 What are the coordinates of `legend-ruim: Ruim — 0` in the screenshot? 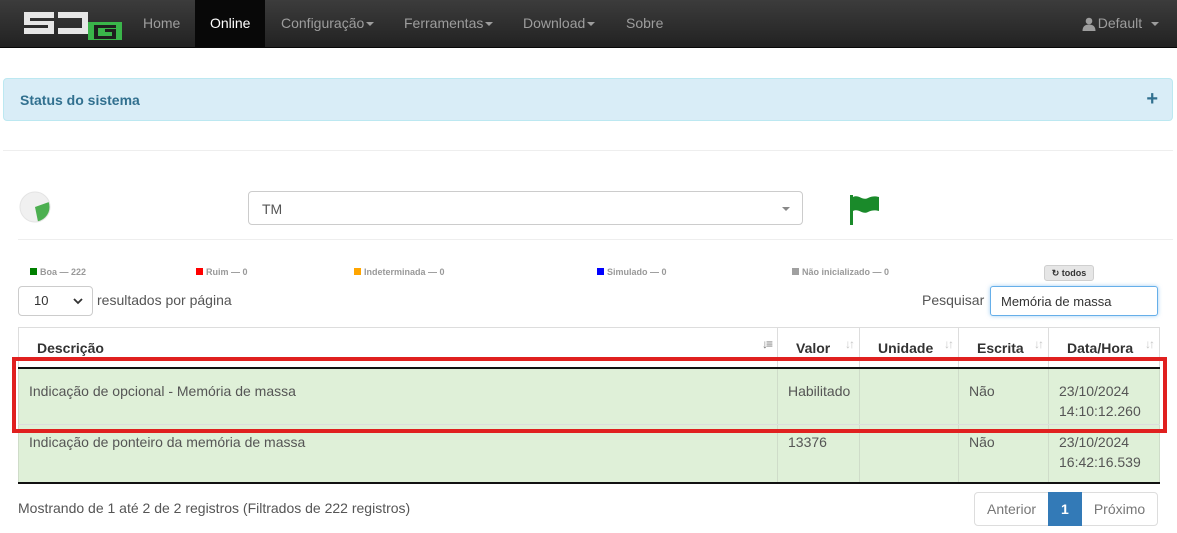 It's located at (222, 272).